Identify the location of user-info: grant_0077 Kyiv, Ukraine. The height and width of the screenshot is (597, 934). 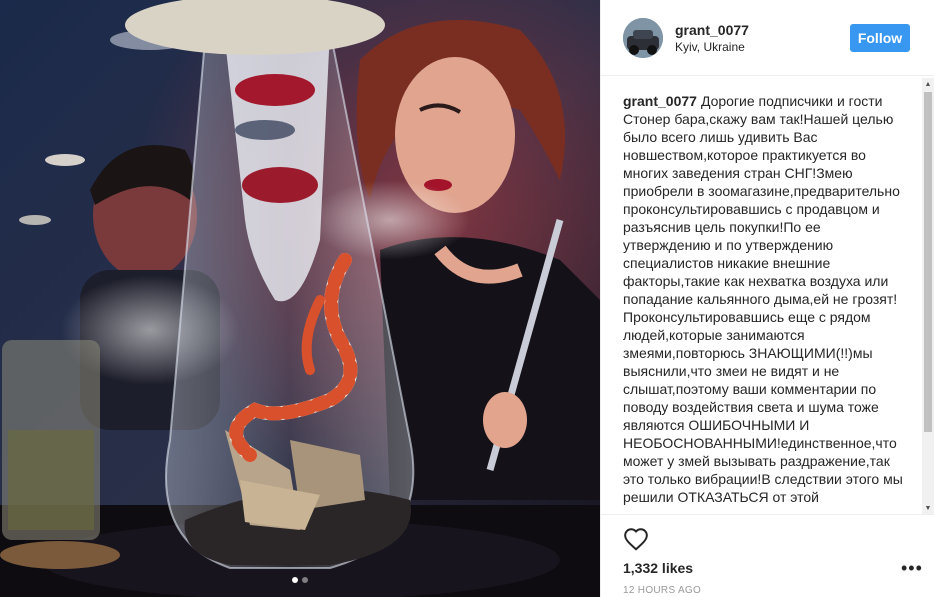
(712, 38).